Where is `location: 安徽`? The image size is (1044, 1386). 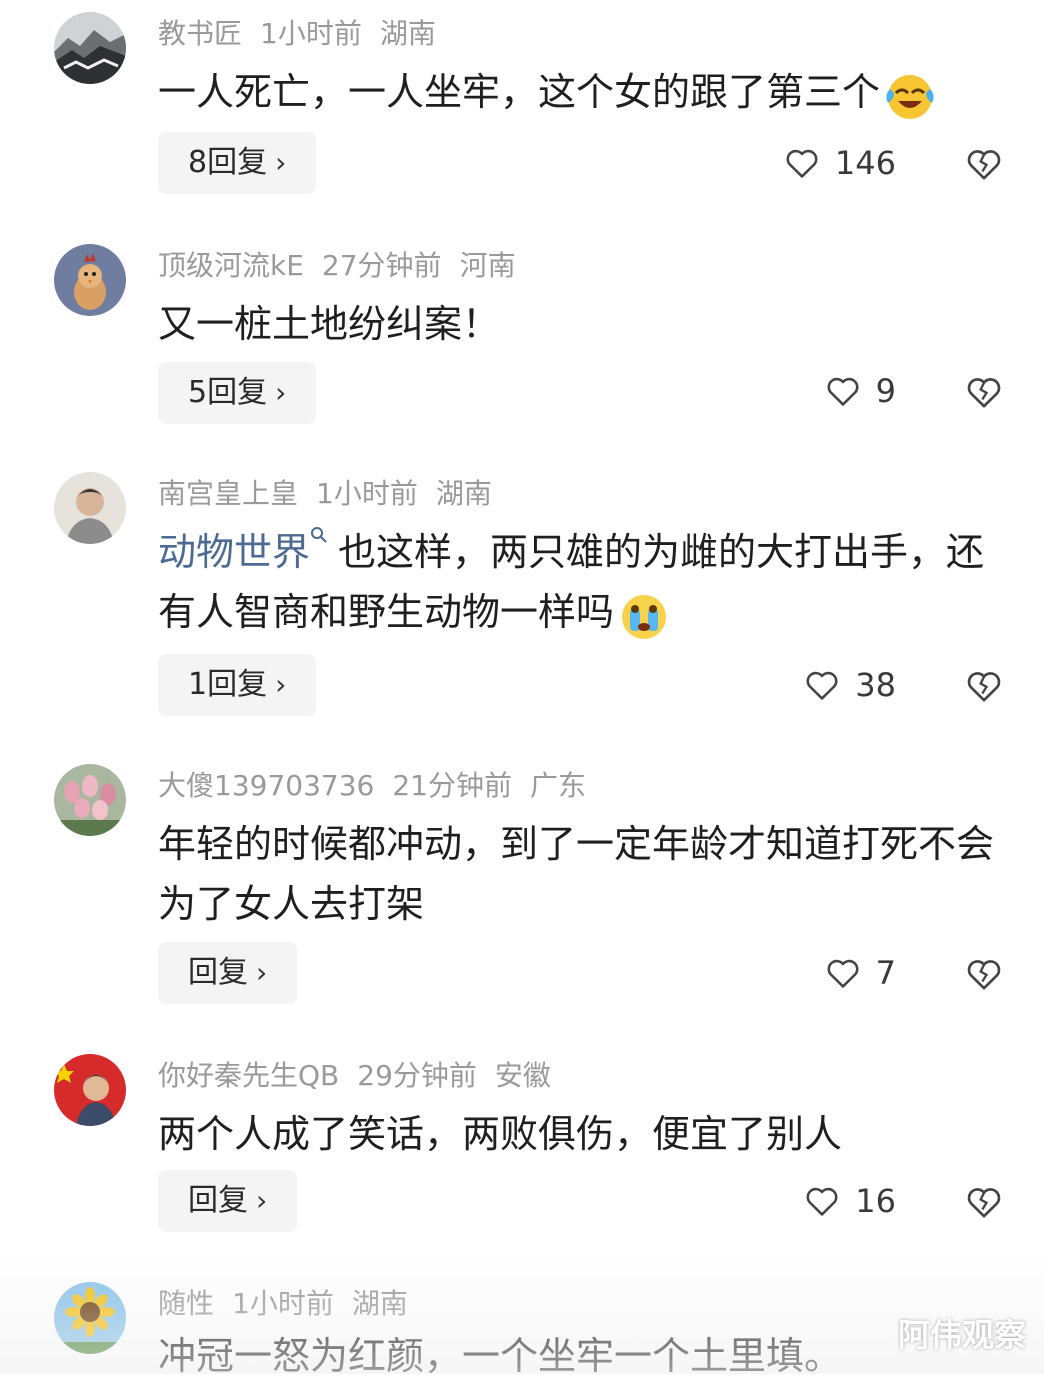 location: 安徽 is located at coordinates (522, 1075).